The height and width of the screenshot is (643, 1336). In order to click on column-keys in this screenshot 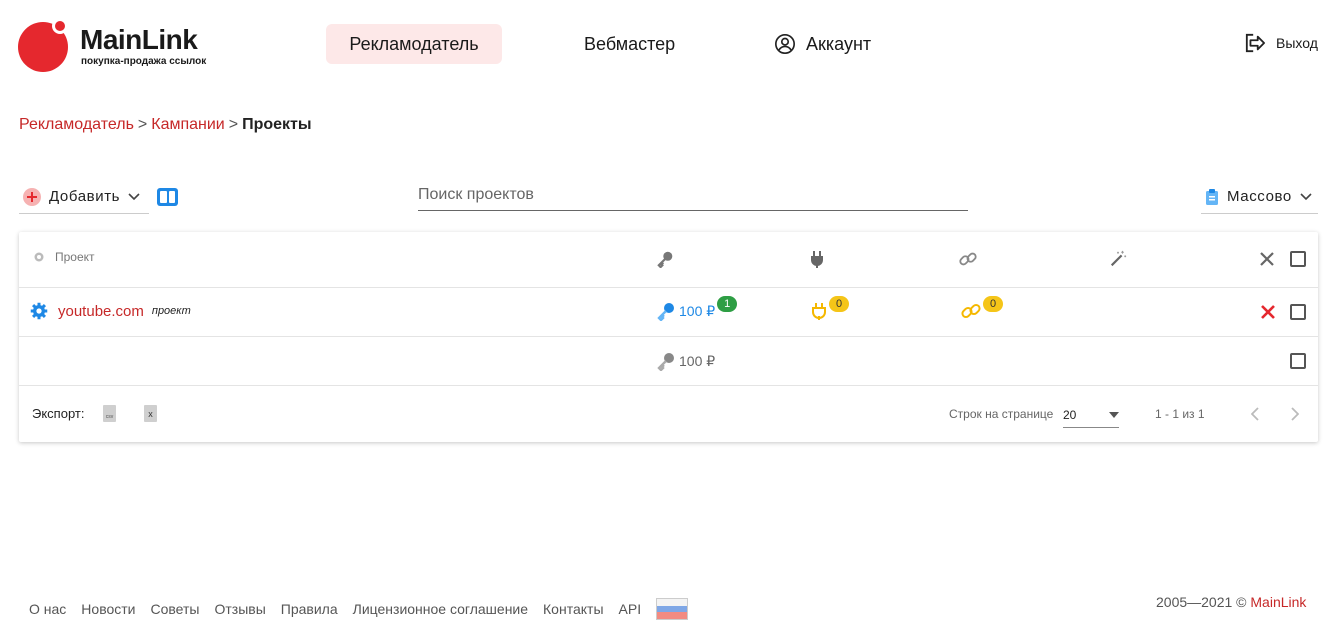, I will do `click(666, 259)`.